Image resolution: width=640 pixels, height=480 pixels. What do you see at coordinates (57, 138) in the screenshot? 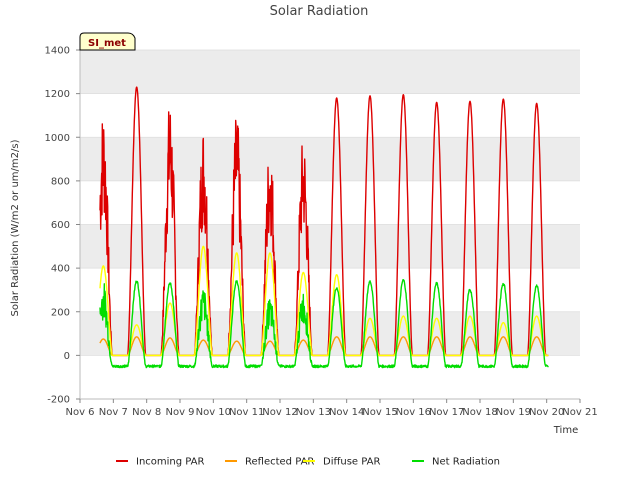
I see `y-tick-label: 1000` at bounding box center [57, 138].